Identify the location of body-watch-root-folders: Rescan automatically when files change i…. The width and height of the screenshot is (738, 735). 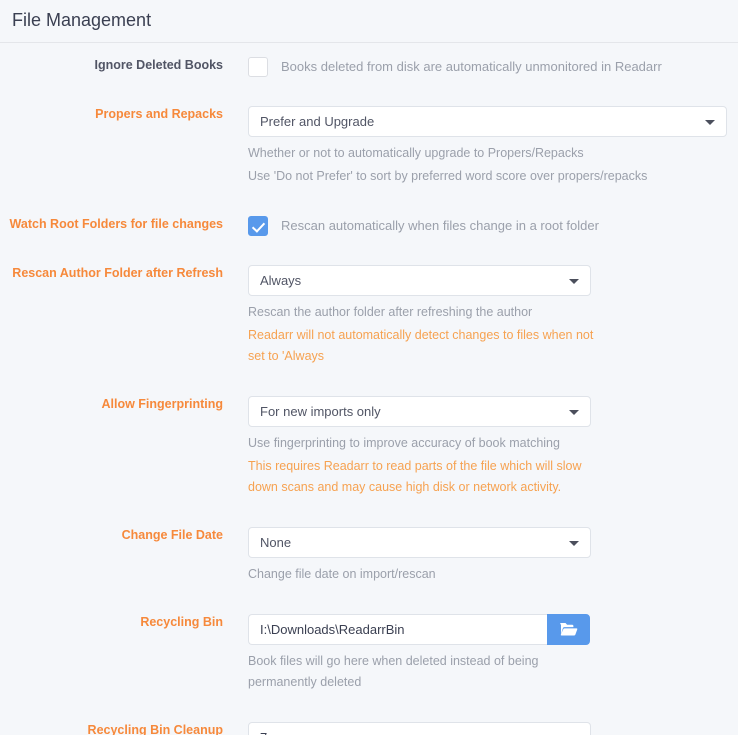
(486, 226).